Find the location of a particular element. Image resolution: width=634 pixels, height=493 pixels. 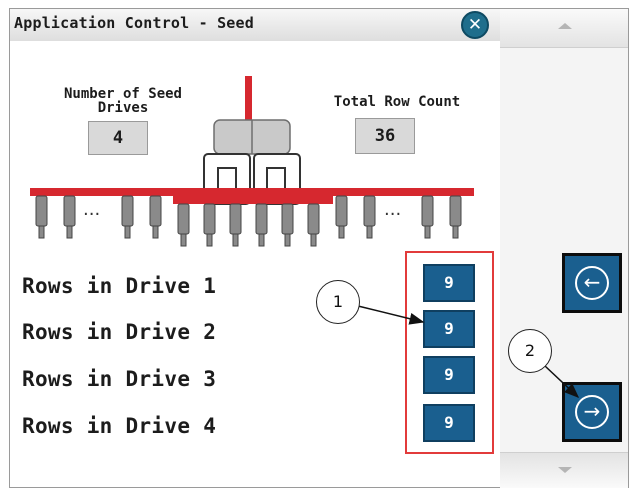

callout-leaders is located at coordinates (468, 352).